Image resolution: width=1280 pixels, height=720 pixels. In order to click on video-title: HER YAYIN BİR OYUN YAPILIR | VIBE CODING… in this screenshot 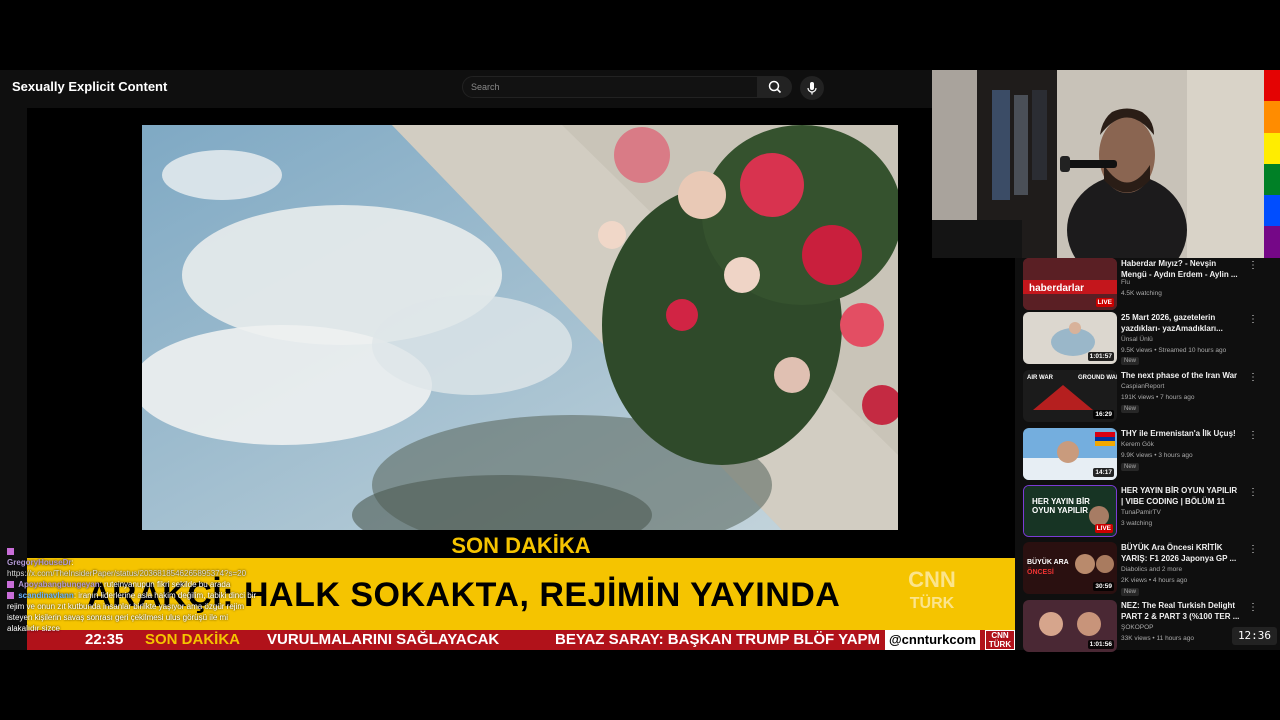, I will do `click(1181, 496)`.